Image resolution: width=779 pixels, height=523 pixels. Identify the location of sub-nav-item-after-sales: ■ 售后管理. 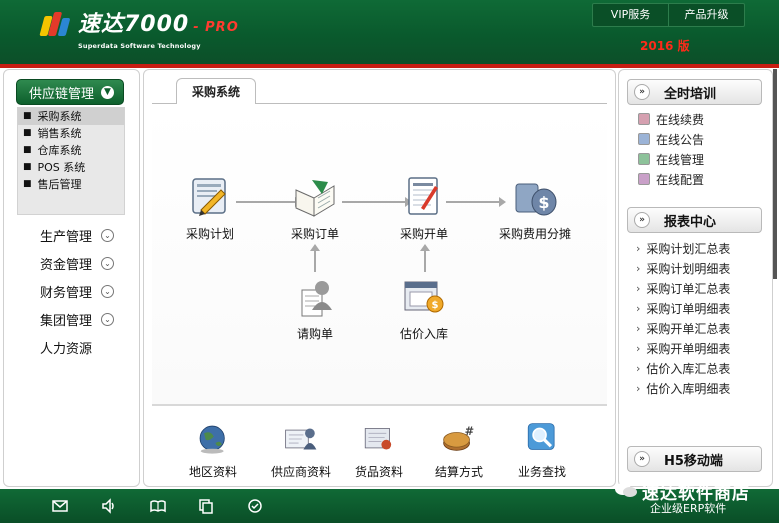
(71, 184).